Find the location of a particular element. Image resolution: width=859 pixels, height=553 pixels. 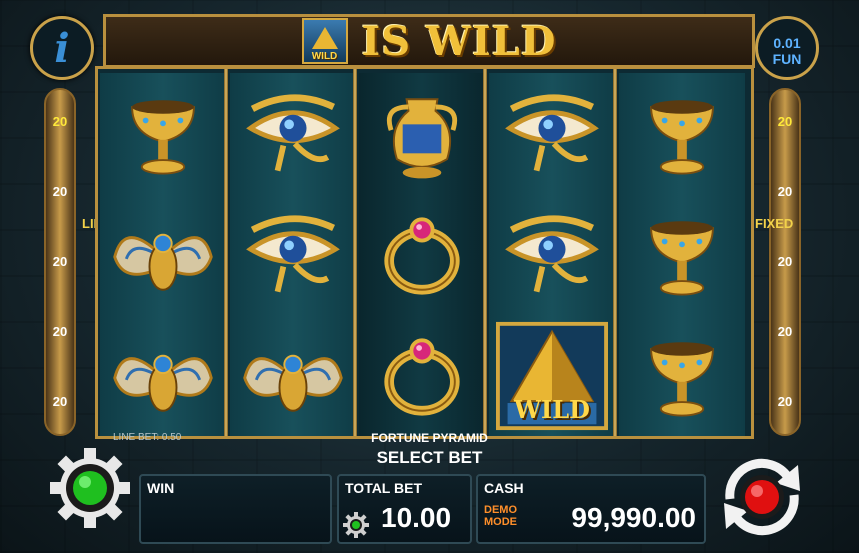

symbol-pyramid-wild: WILD is located at coordinates (552, 375).